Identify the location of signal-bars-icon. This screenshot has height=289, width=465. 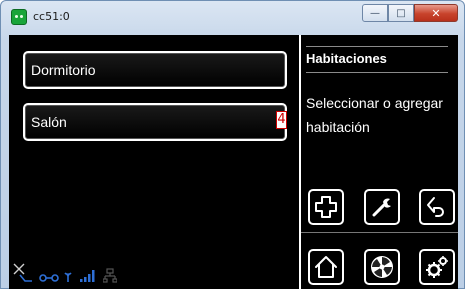
(87, 276).